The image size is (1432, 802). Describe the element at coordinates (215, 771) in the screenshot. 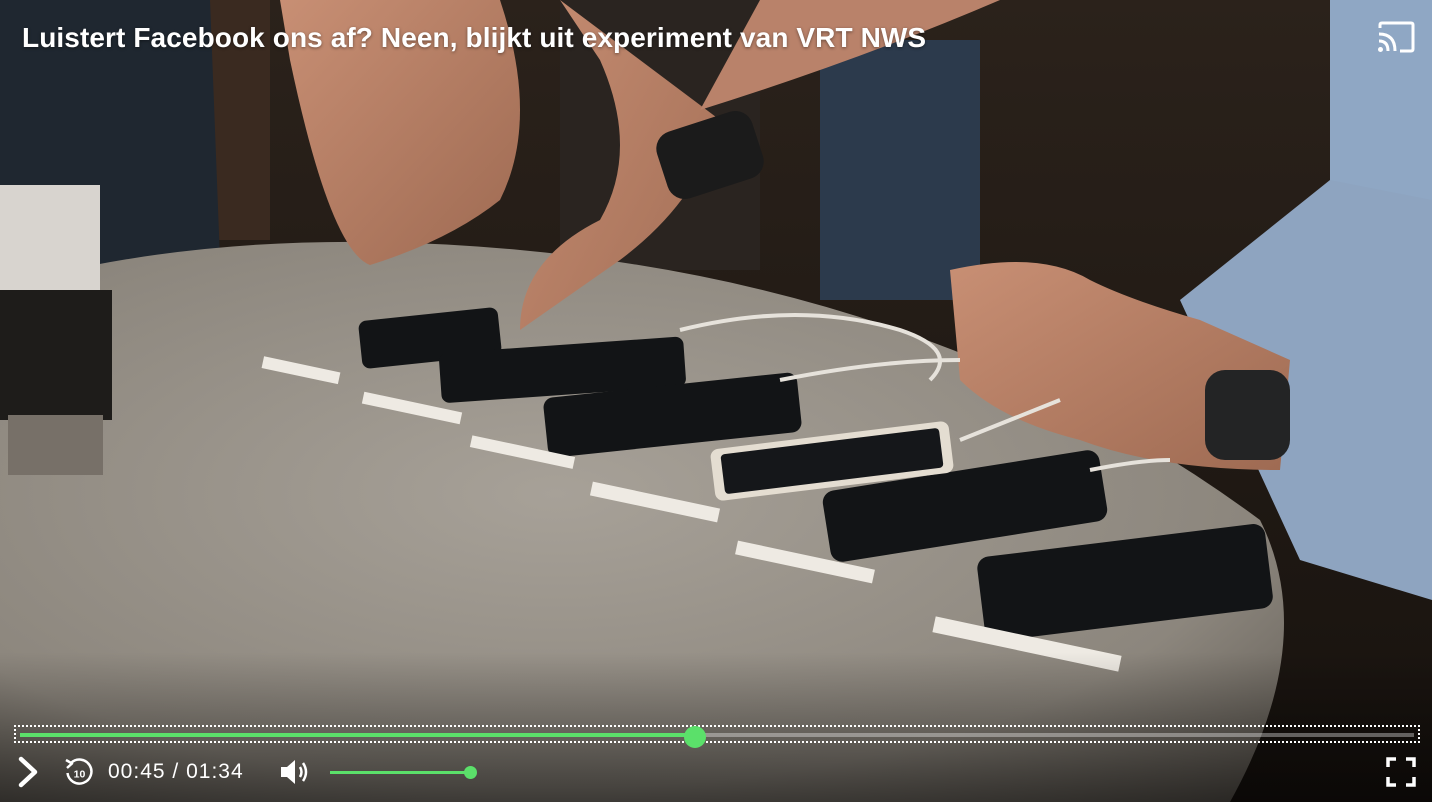

I see `duration: 01:34` at that location.